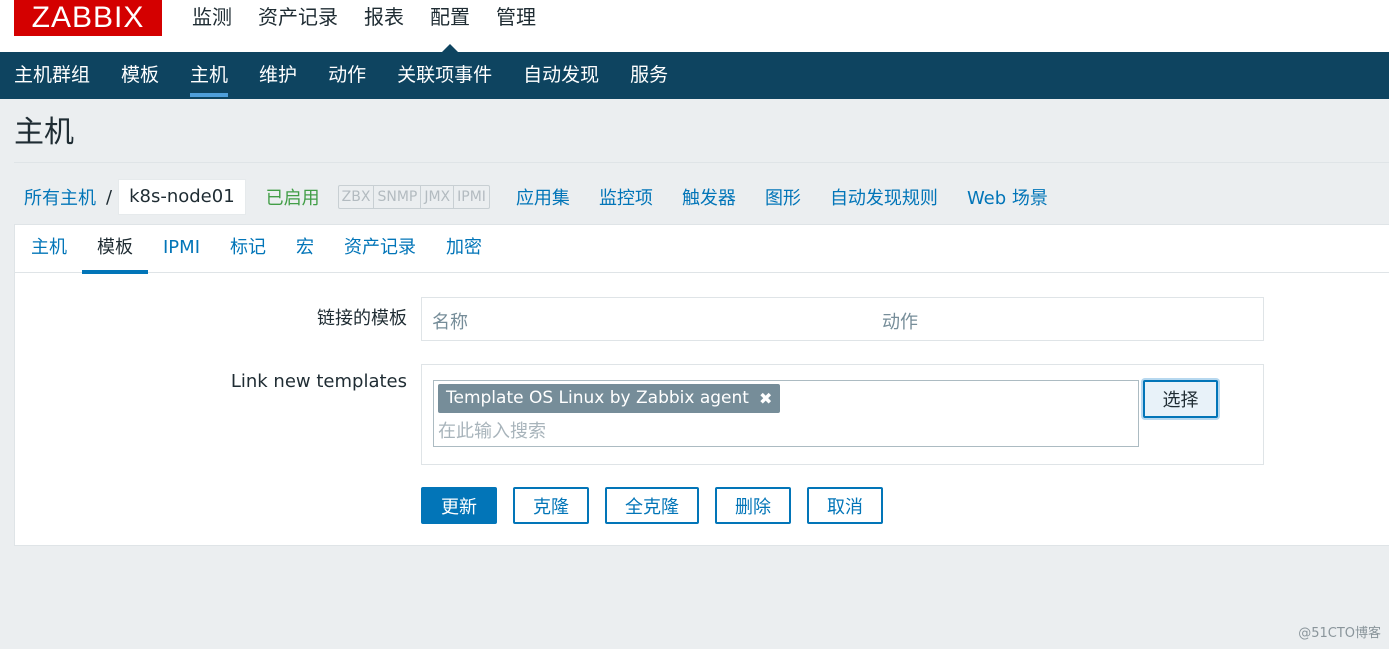  I want to click on availability-indicators: ZBX SNMP JMX IPMI, so click(413, 197).